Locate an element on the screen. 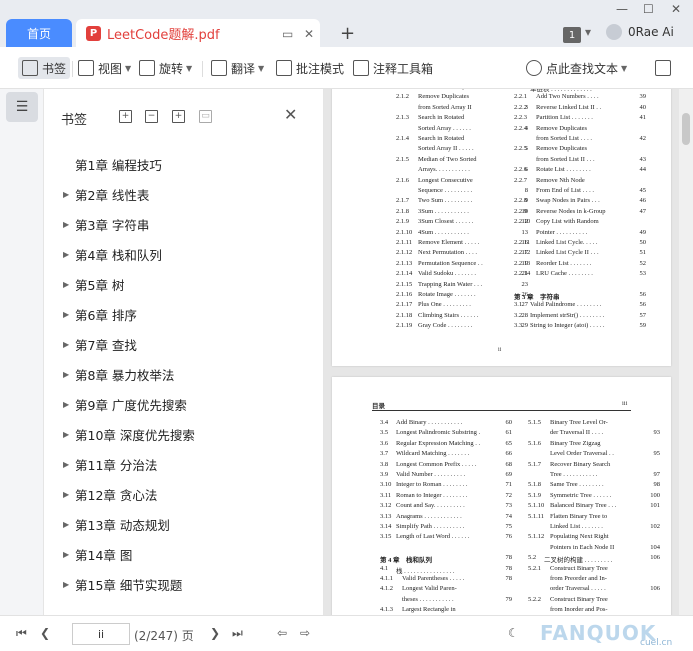  toc-entry-title: Reorder List . . . . . . . is located at coordinates (563, 263).